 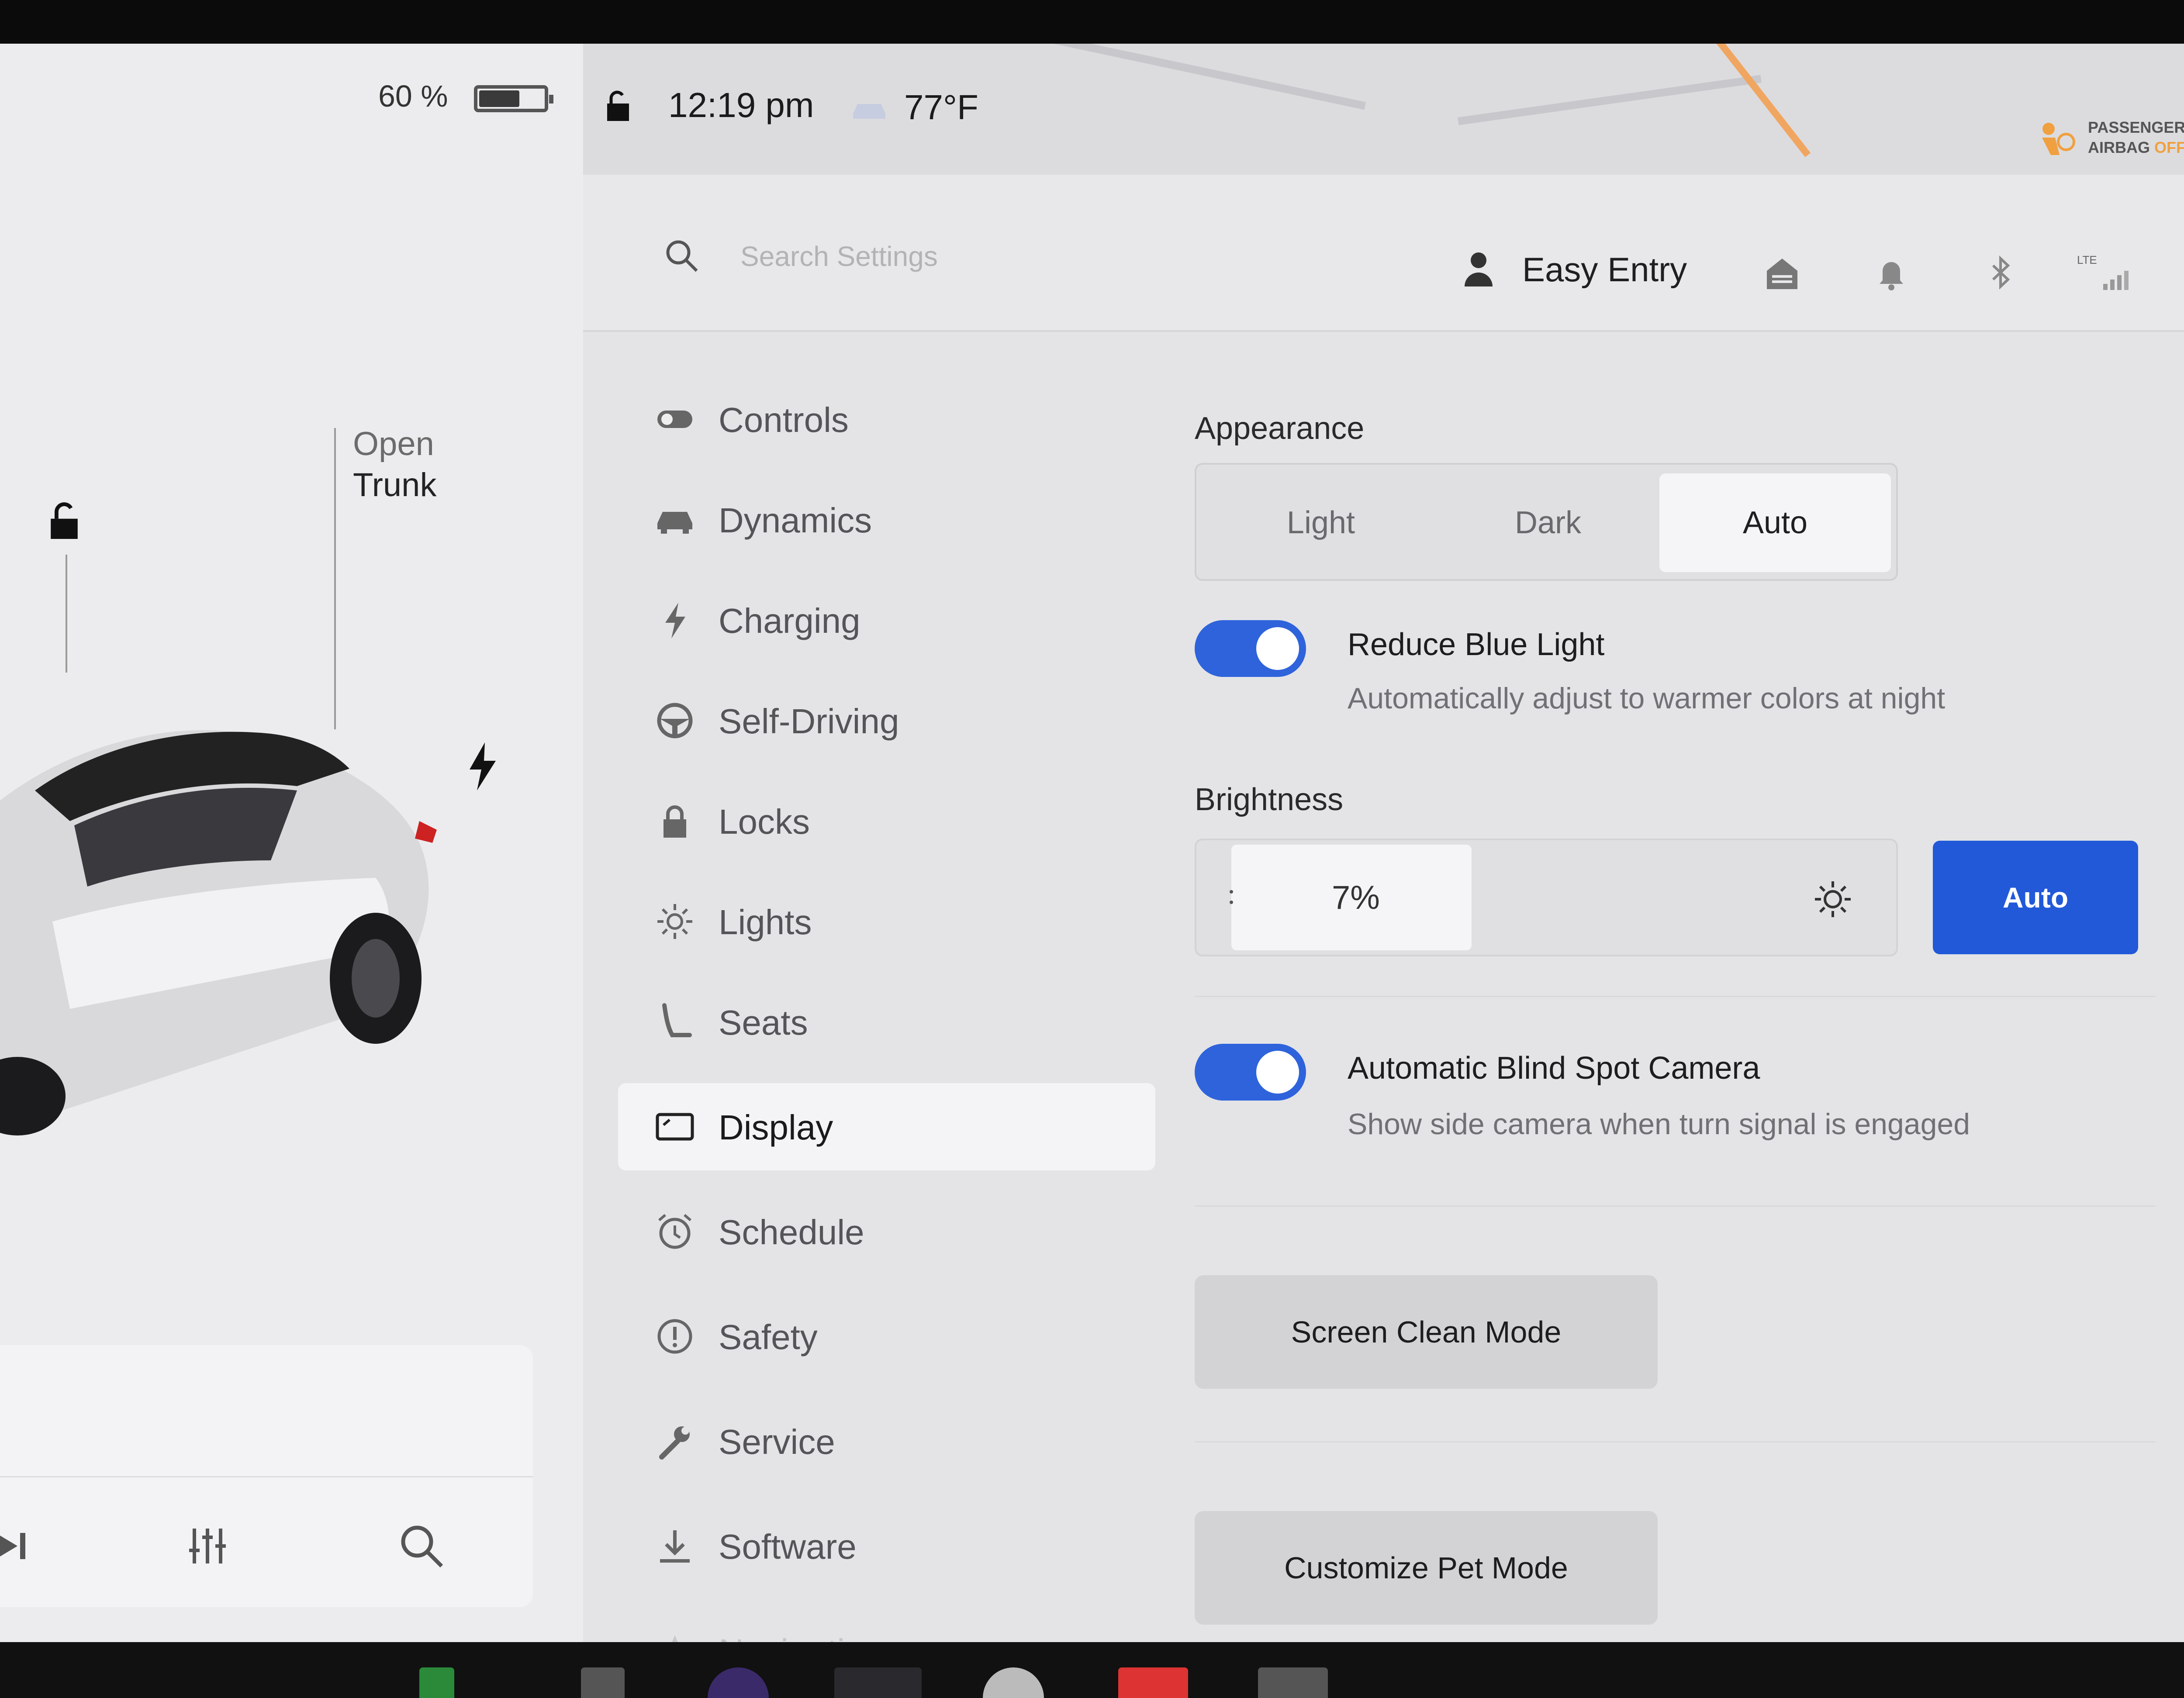 What do you see at coordinates (681, 255) in the screenshot?
I see `search-icon` at bounding box center [681, 255].